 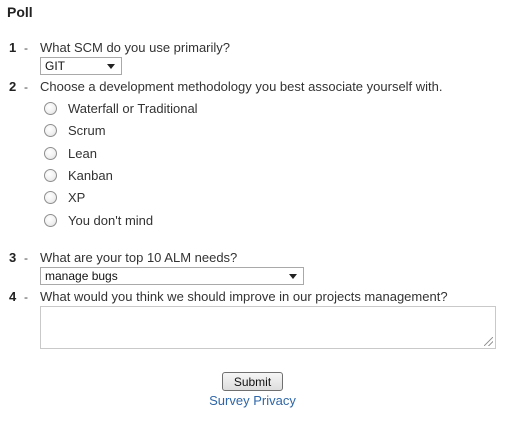 I want to click on question-1-dash: -, so click(x=26, y=48).